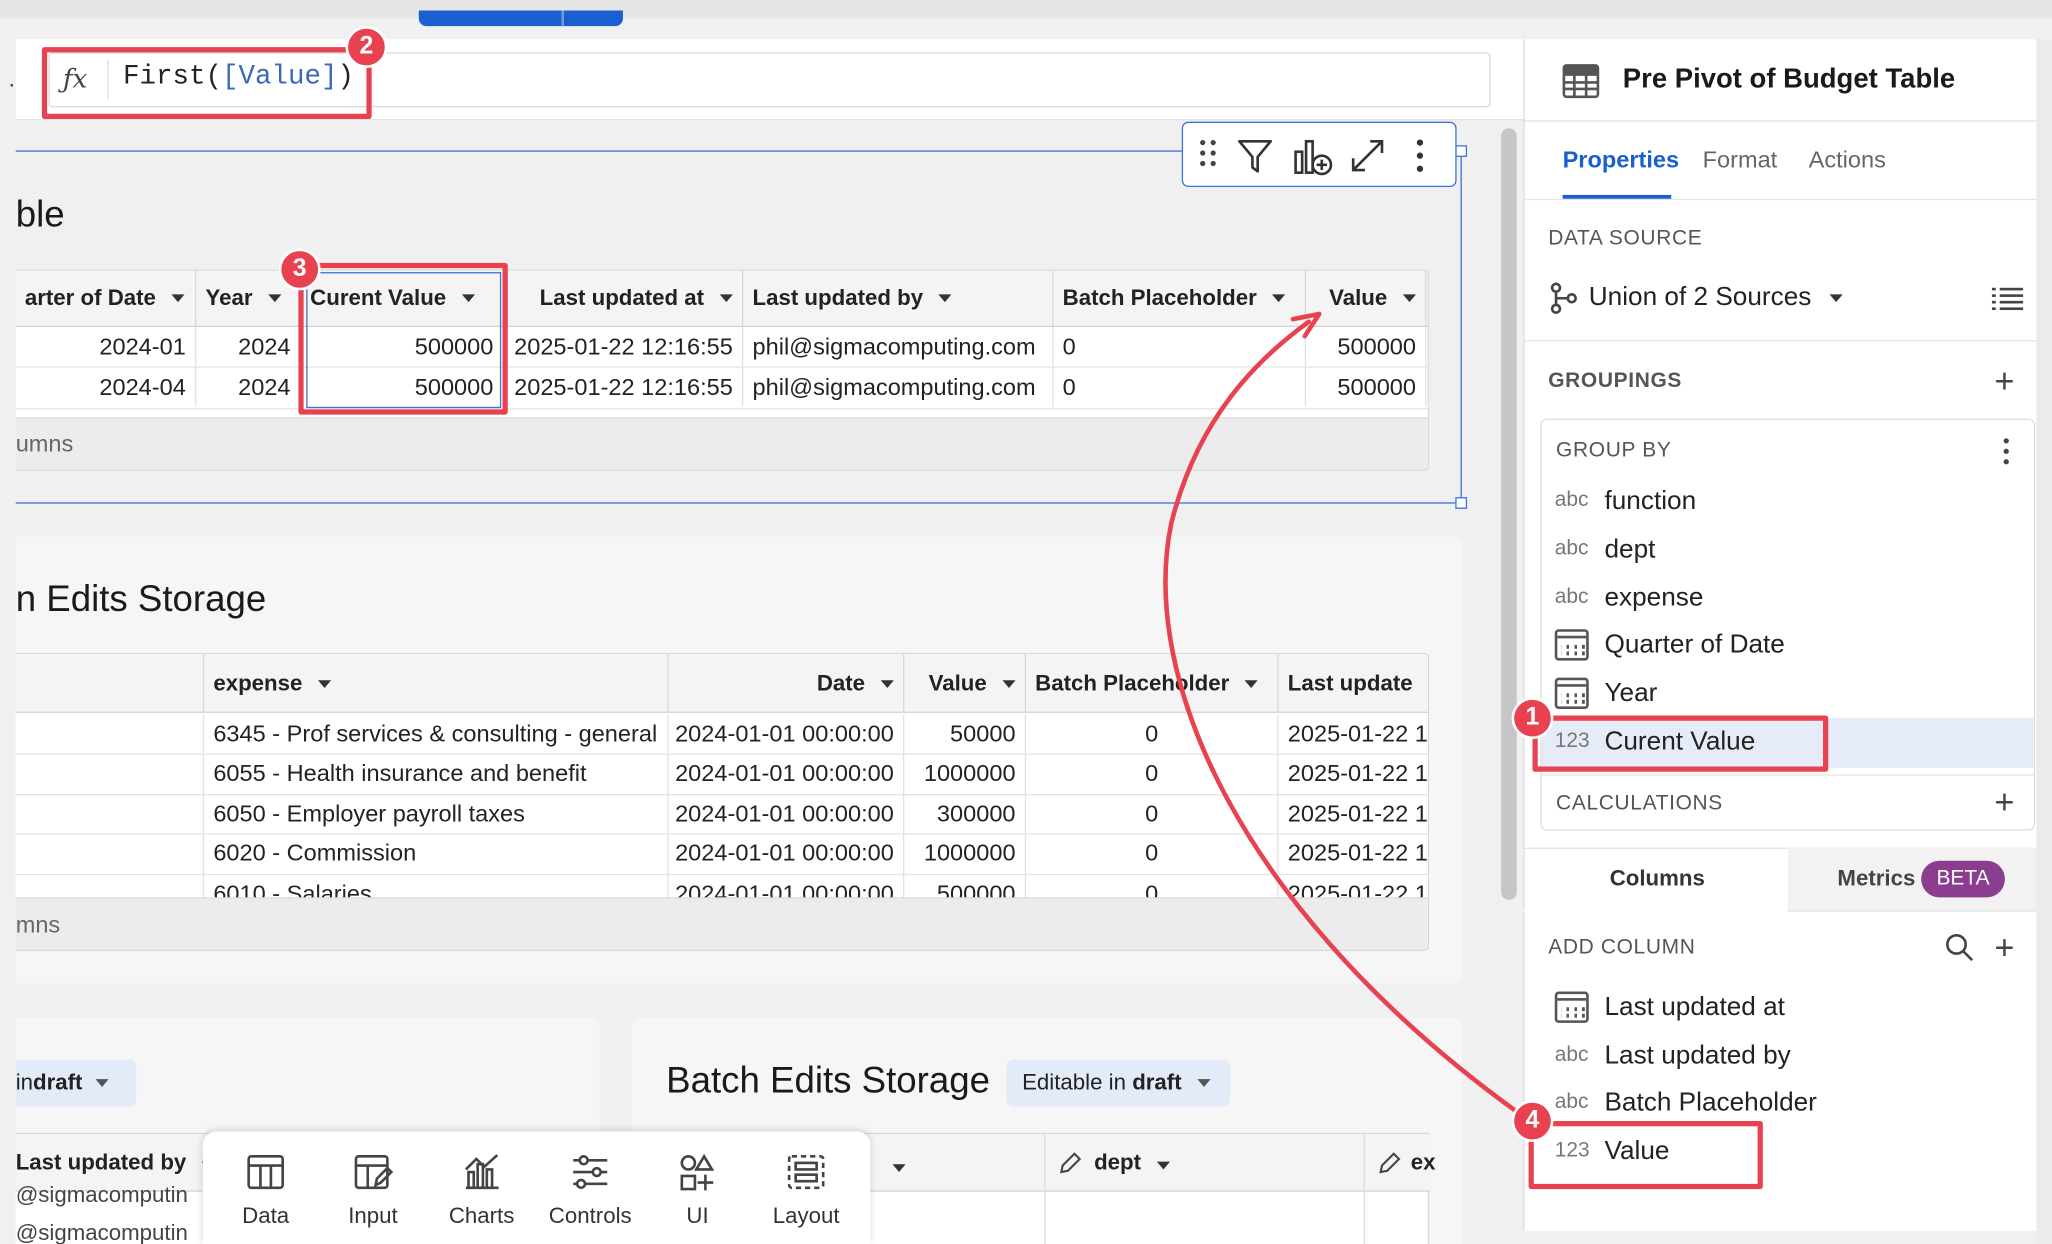 The width and height of the screenshot is (2052, 1244). I want to click on annotation-badge-3: 3, so click(299, 269).